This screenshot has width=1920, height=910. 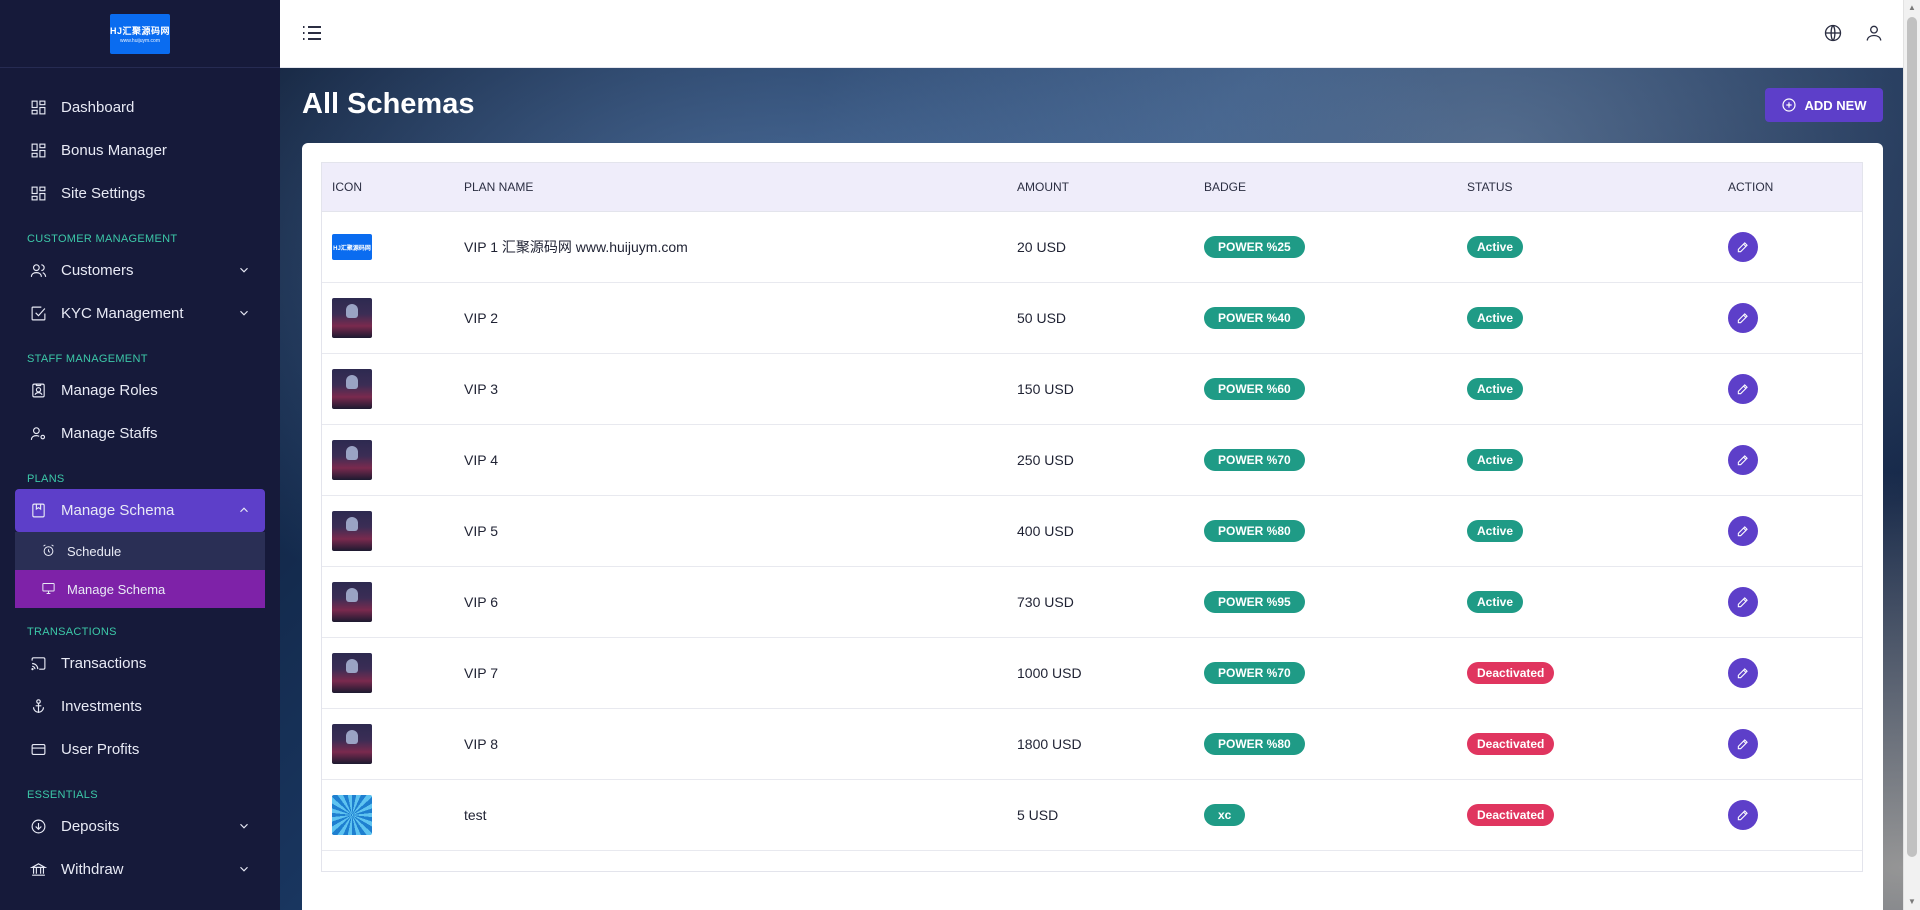 I want to click on scroll-down-arrow: ▼, so click(x=1912, y=902).